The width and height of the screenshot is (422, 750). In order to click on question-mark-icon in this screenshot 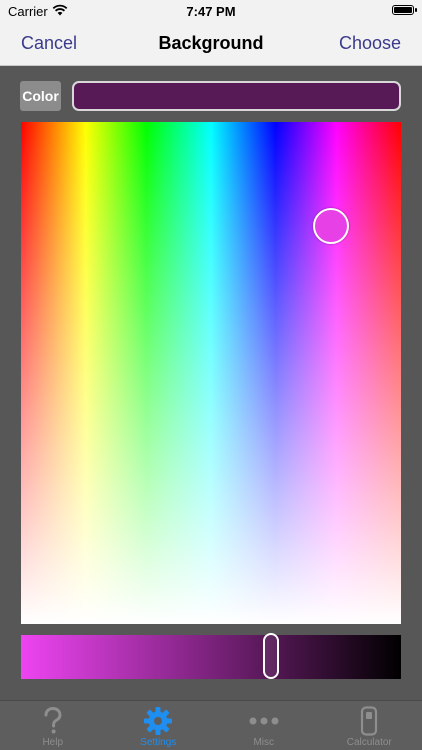, I will do `click(53, 721)`.